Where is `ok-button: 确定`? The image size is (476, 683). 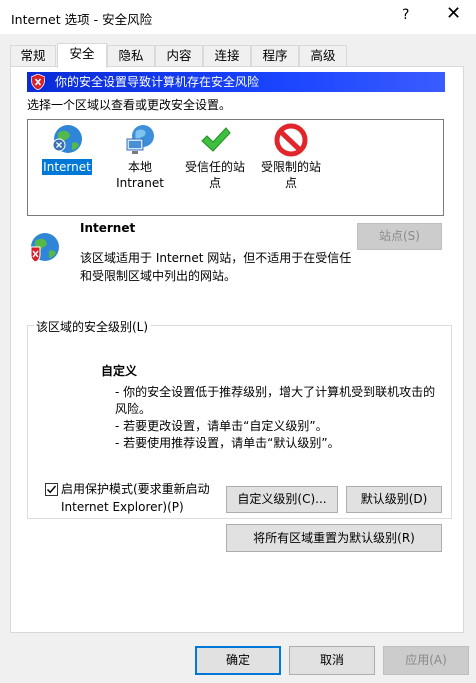 ok-button: 确定 is located at coordinates (238, 660).